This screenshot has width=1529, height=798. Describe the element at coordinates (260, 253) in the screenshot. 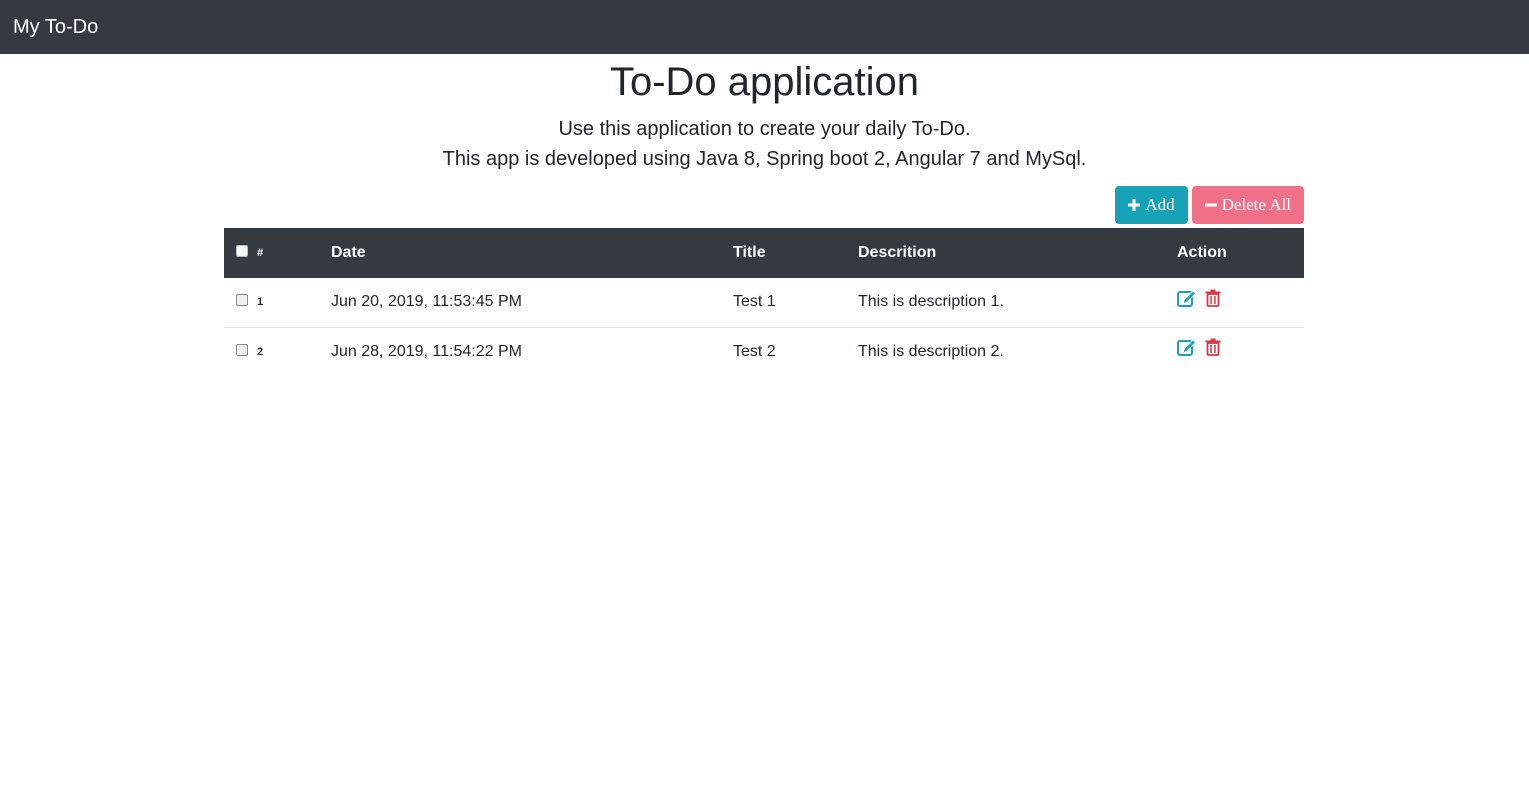

I see `column-header-number-label: #` at that location.